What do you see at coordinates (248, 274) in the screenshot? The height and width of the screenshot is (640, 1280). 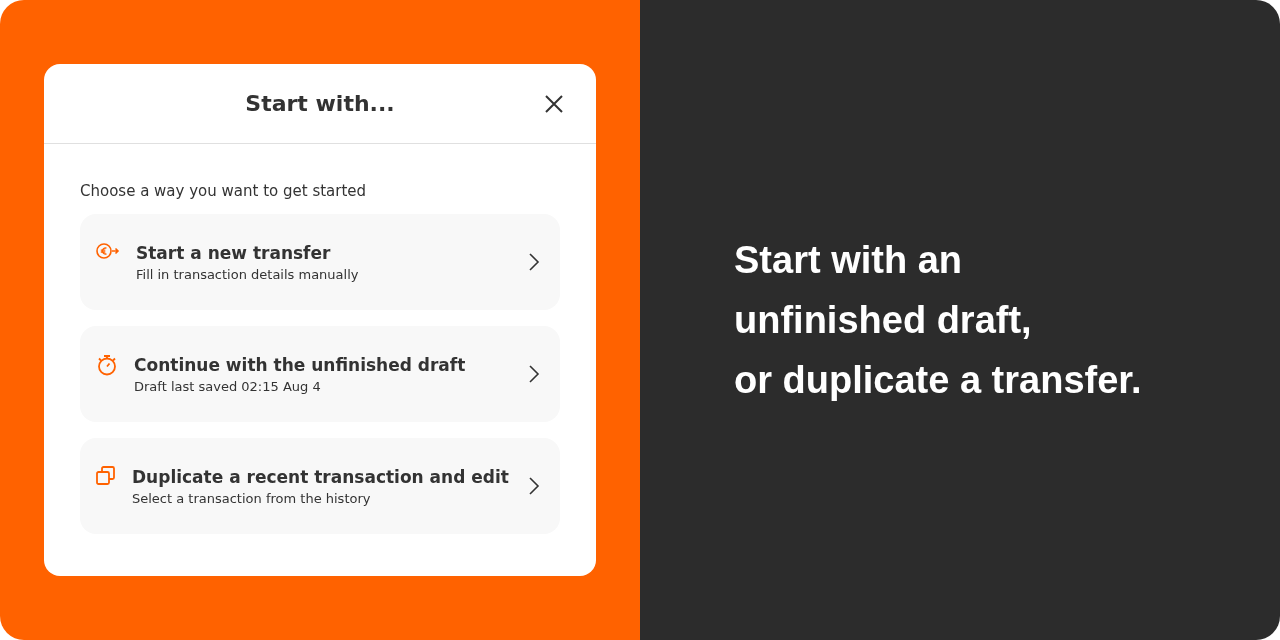 I see `option-subtitle: Fill in transaction details manually` at bounding box center [248, 274].